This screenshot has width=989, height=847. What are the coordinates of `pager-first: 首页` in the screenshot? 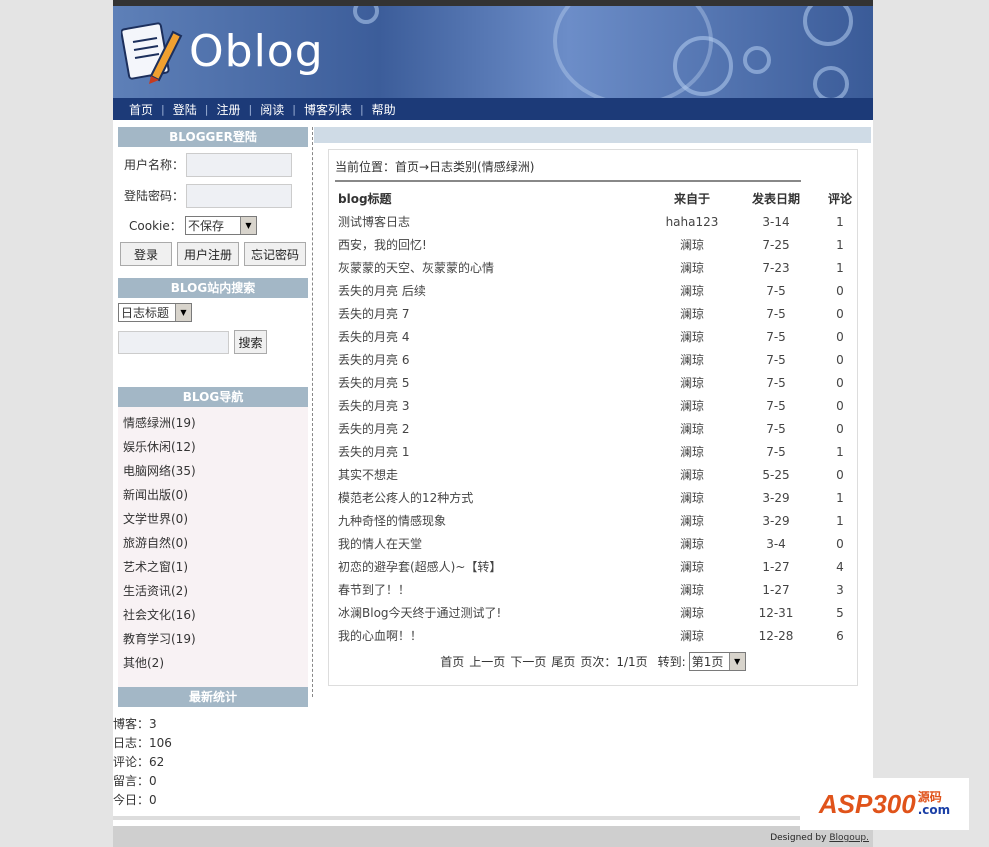 It's located at (452, 661).